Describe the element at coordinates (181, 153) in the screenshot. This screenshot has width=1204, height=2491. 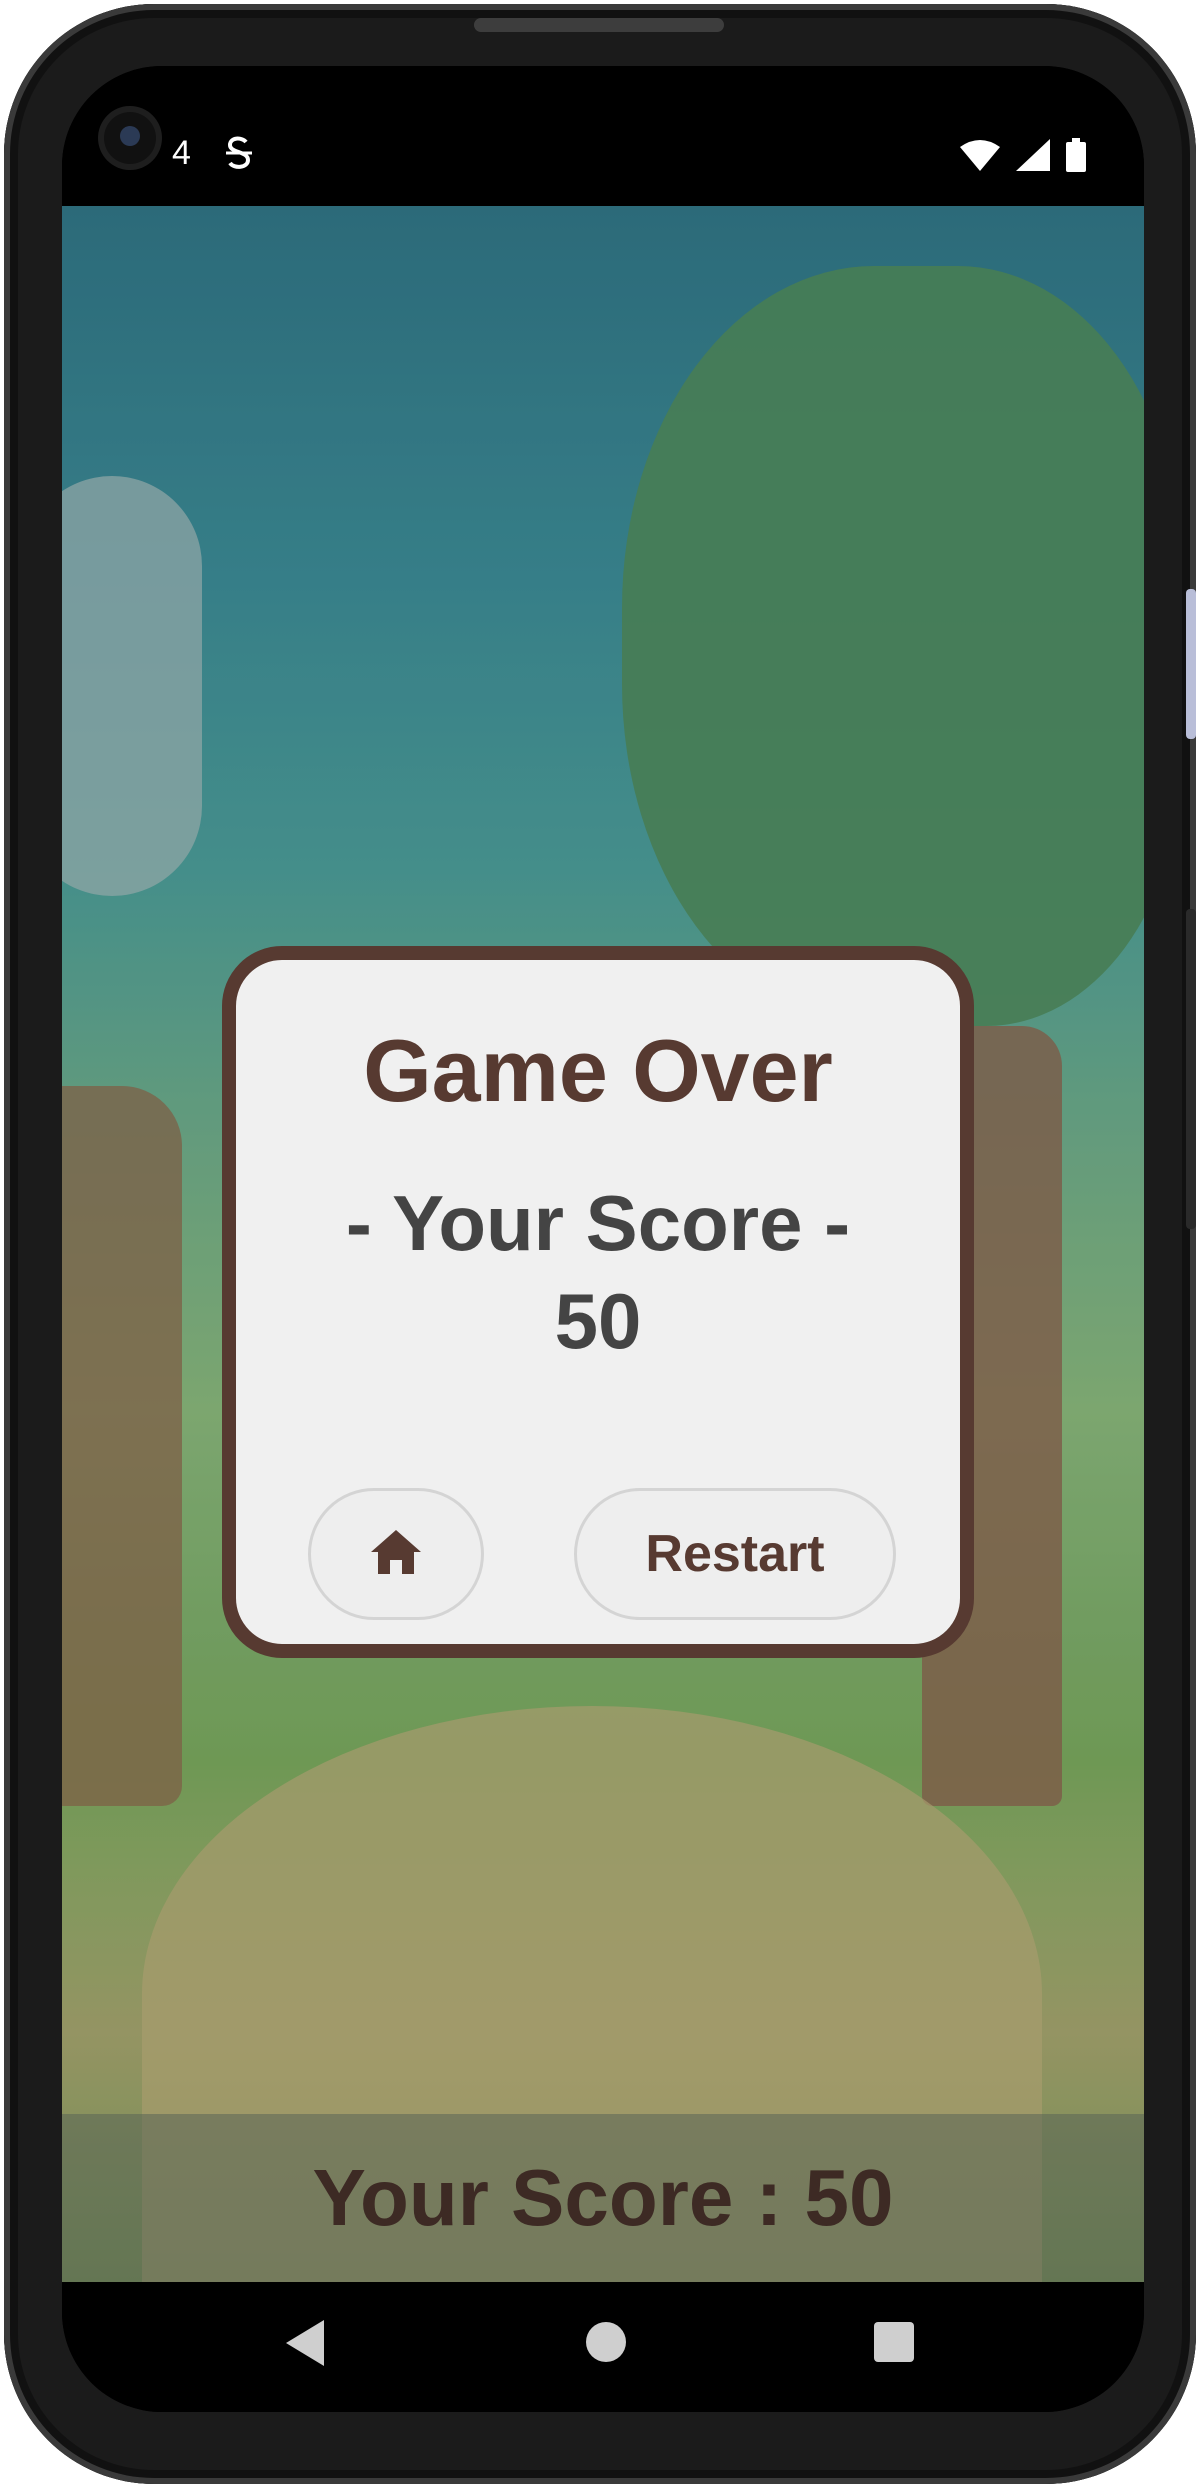
I see `status-time-fragment: 4` at that location.